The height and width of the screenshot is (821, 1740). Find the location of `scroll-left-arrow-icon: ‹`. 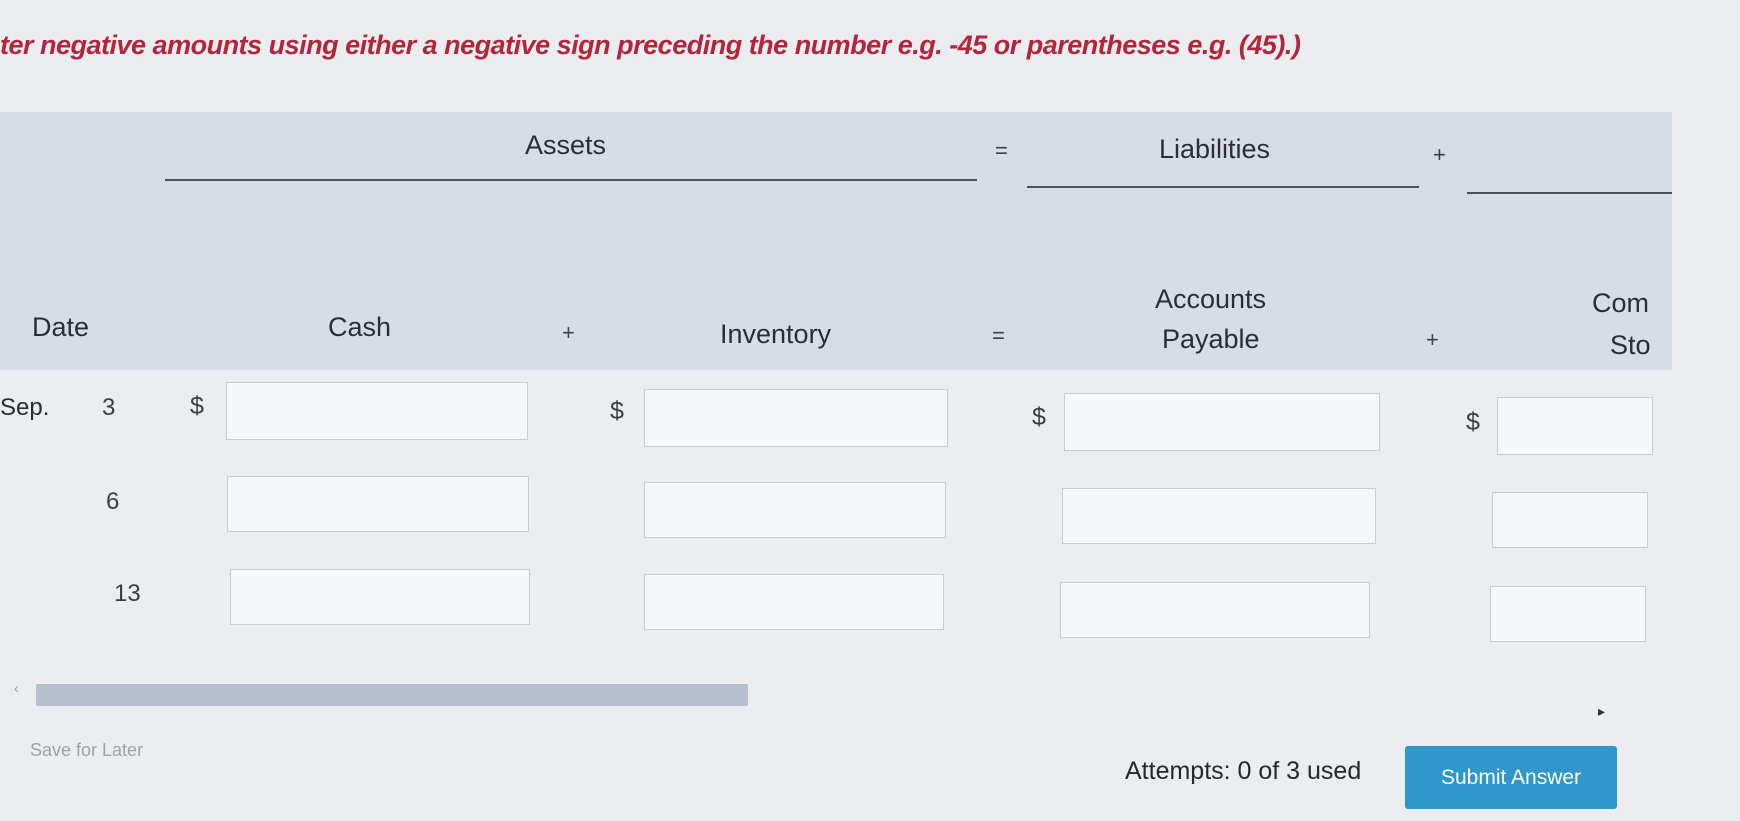

scroll-left-arrow-icon: ‹ is located at coordinates (16, 688).